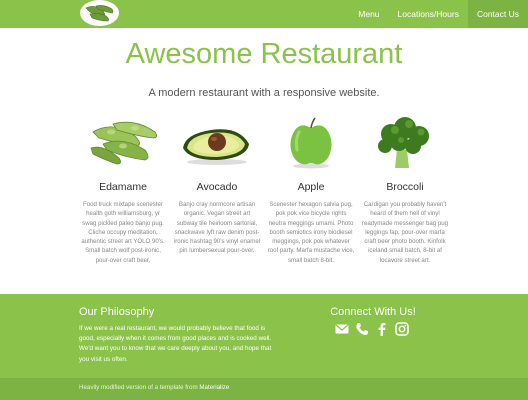 This screenshot has width=528, height=400. Describe the element at coordinates (403, 142) in the screenshot. I see `broccoli-icon` at that location.